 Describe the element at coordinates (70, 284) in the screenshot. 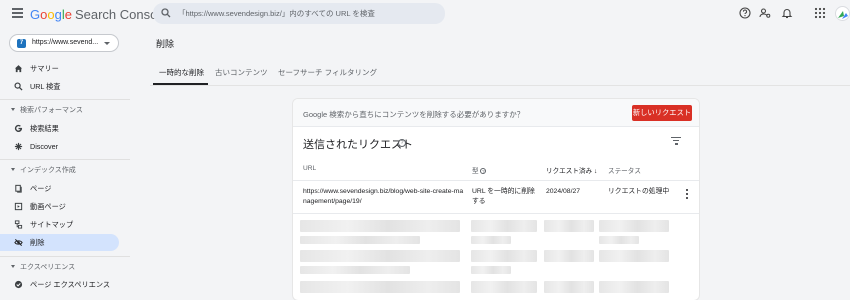

I see `sidebar-item-label: ページ エクスペリエンス` at that location.